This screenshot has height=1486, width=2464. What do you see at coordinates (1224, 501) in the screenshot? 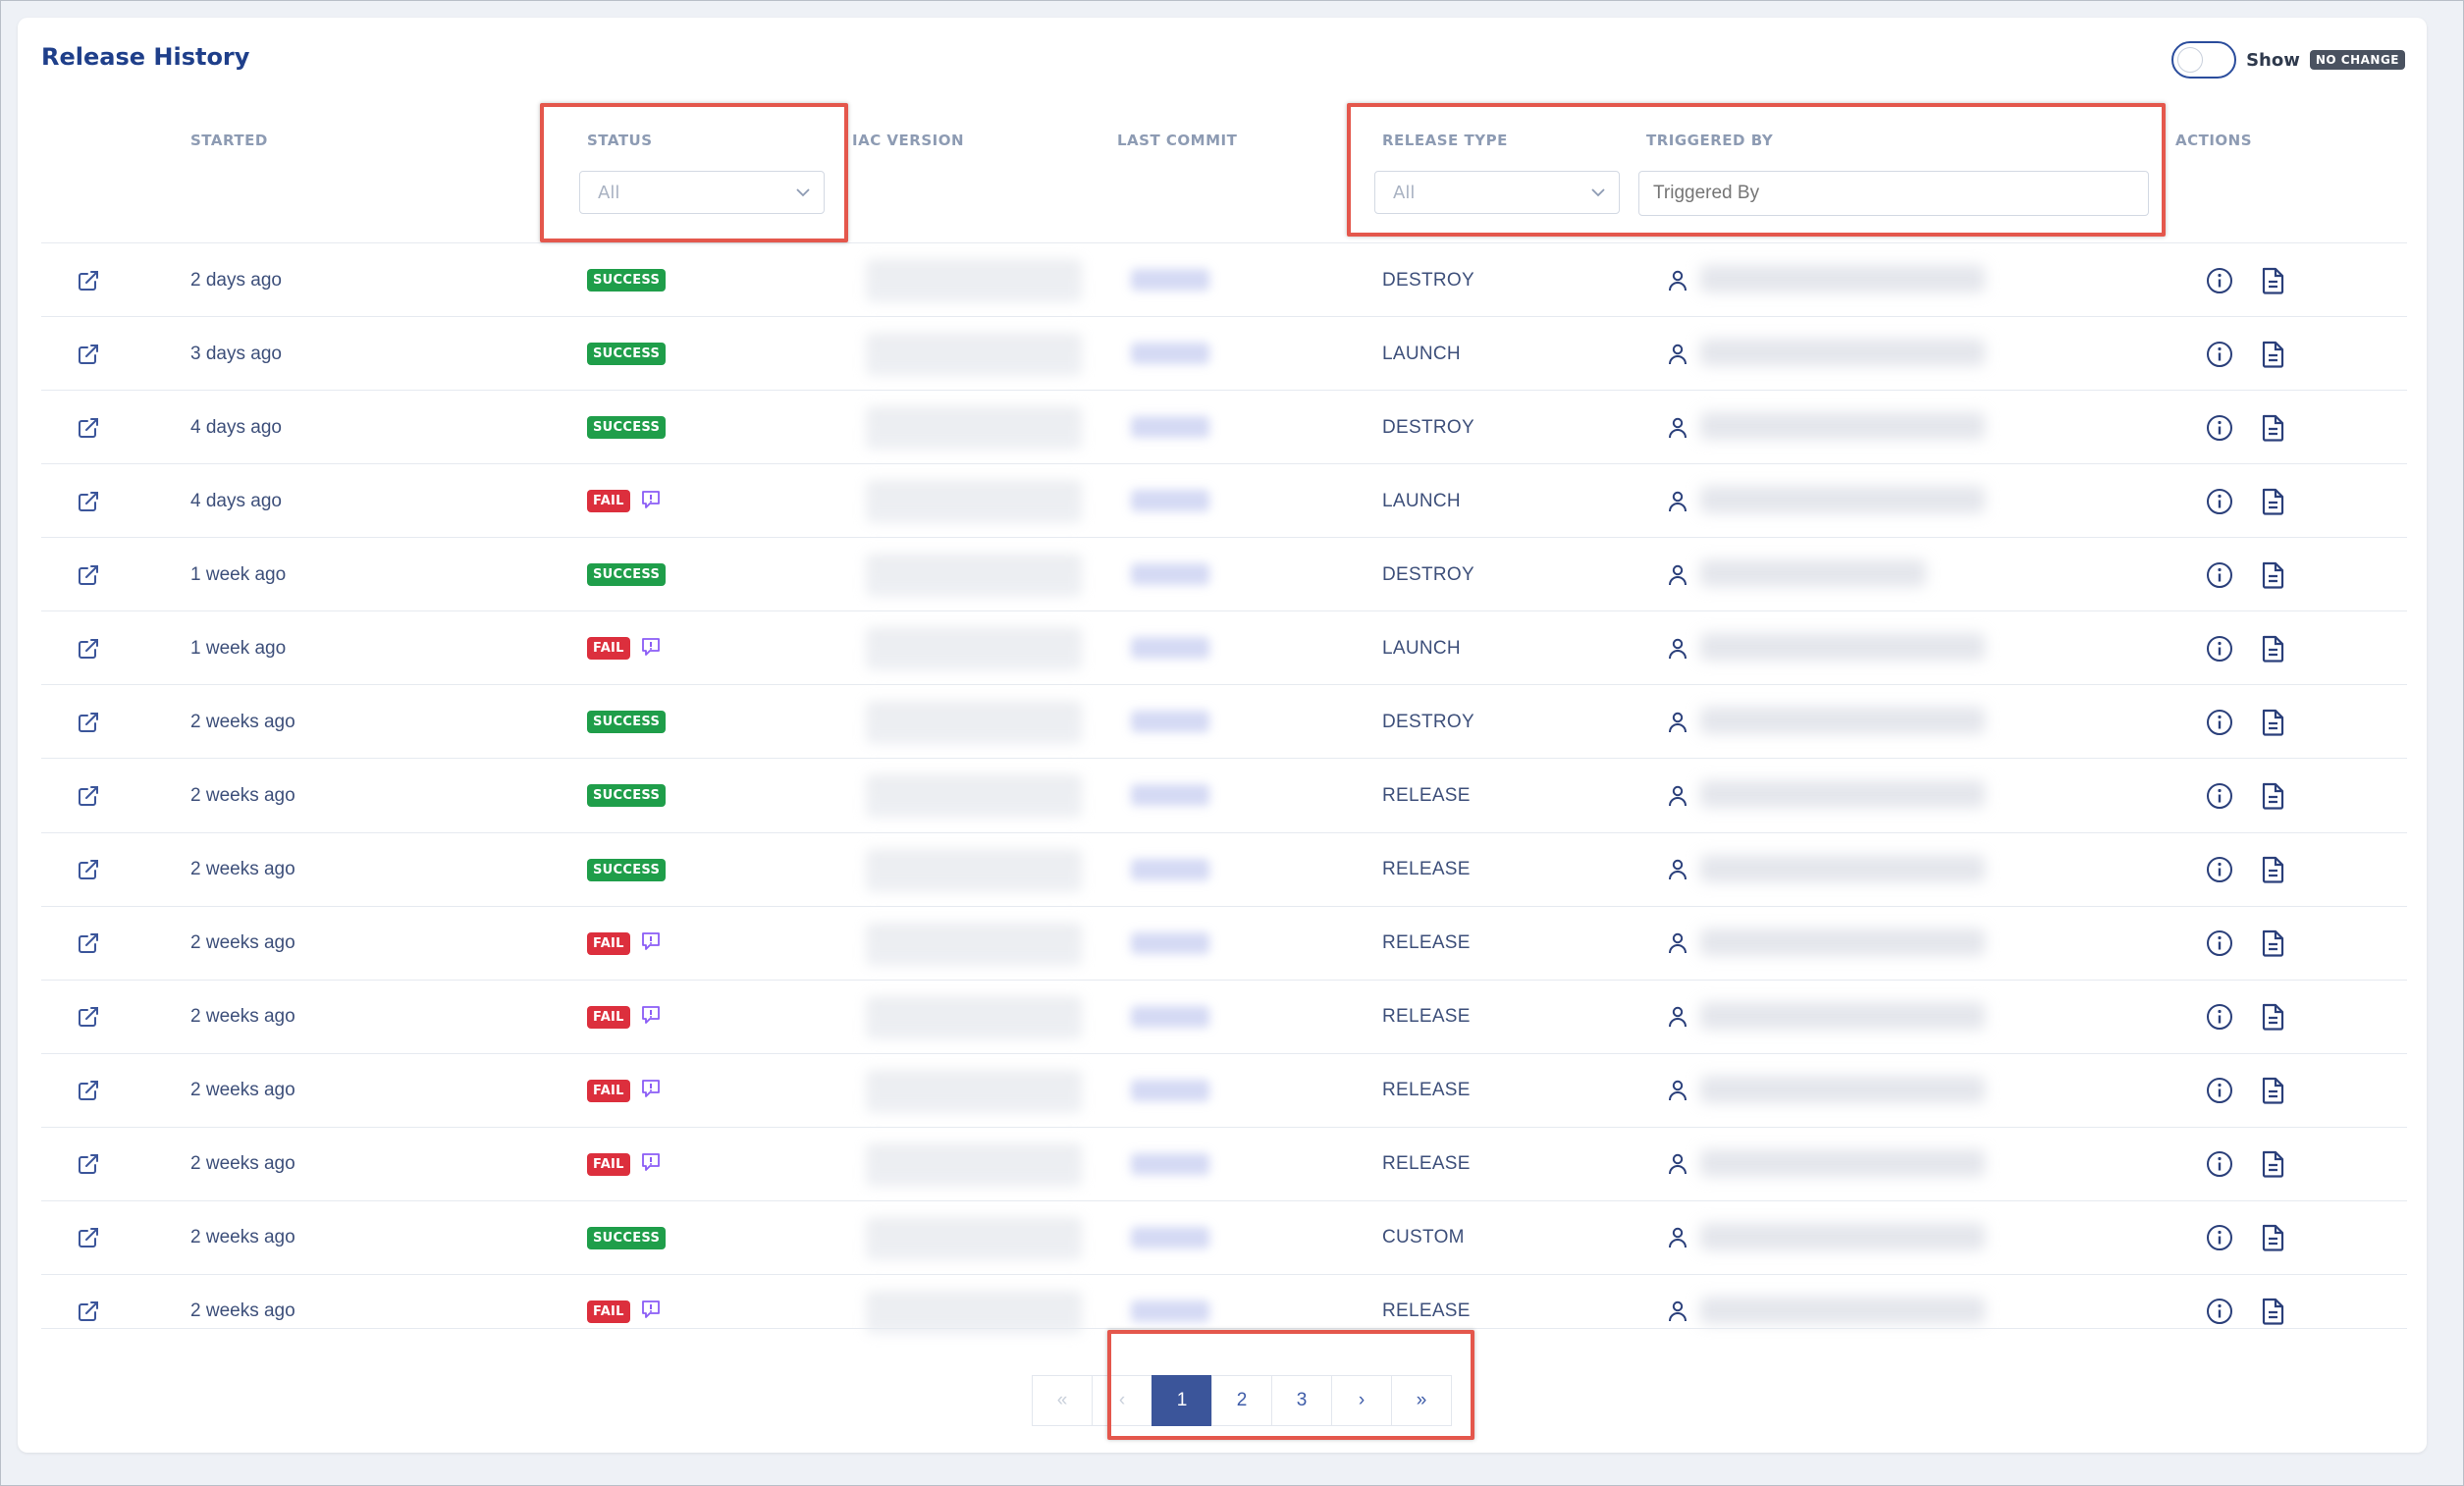
I see `table-row: 4 days ago FAIL LAUNCH` at bounding box center [1224, 501].